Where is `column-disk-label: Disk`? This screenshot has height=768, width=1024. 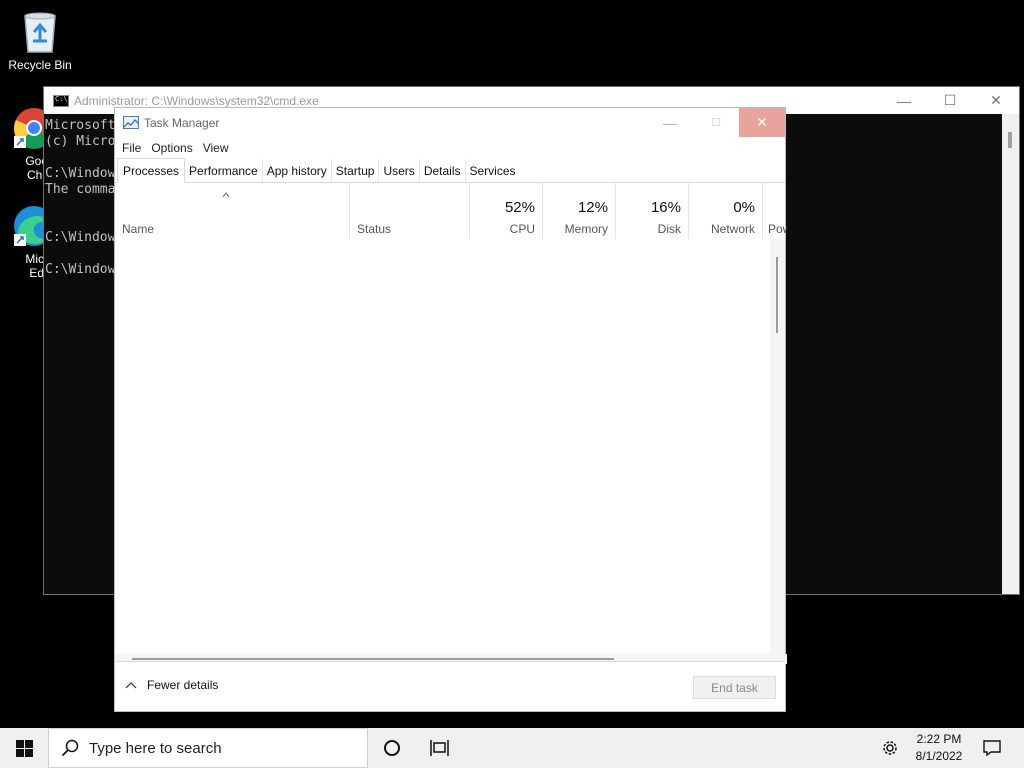
column-disk-label: Disk is located at coordinates (669, 229).